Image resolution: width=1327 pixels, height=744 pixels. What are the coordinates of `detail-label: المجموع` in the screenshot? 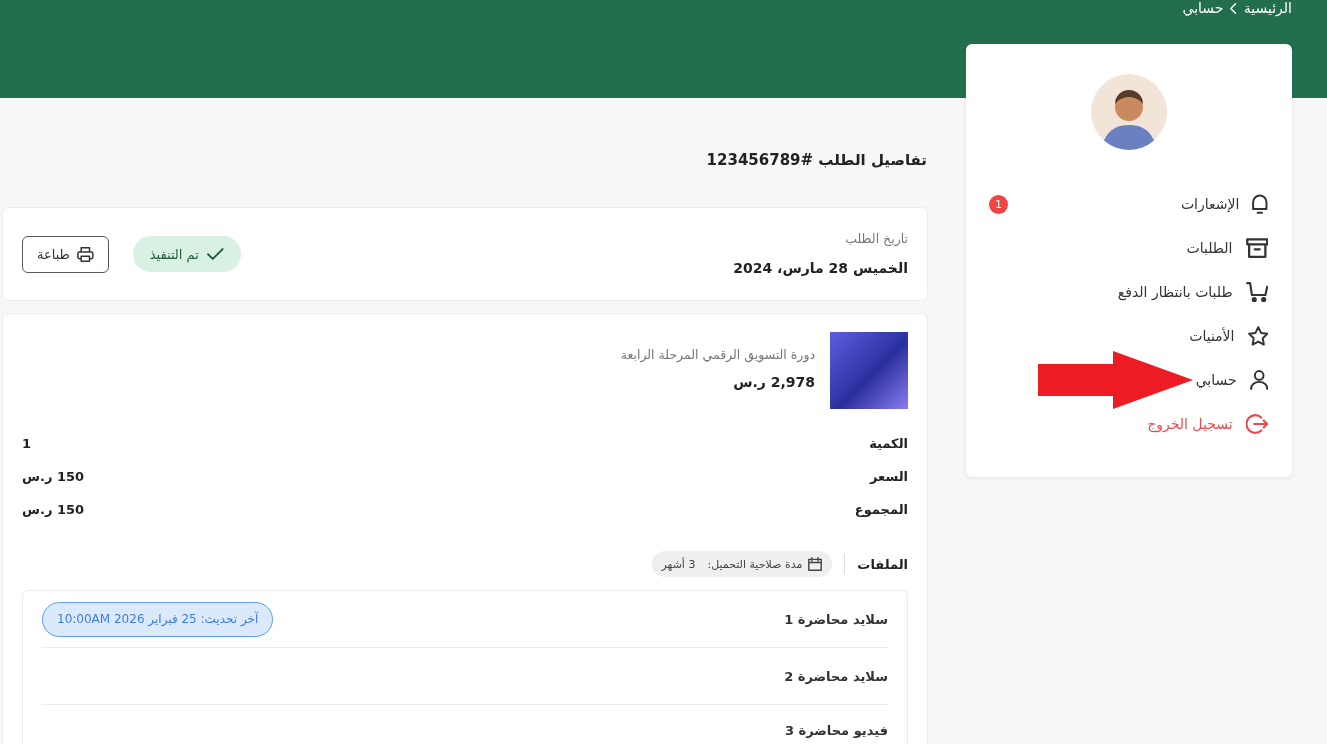 It's located at (881, 509).